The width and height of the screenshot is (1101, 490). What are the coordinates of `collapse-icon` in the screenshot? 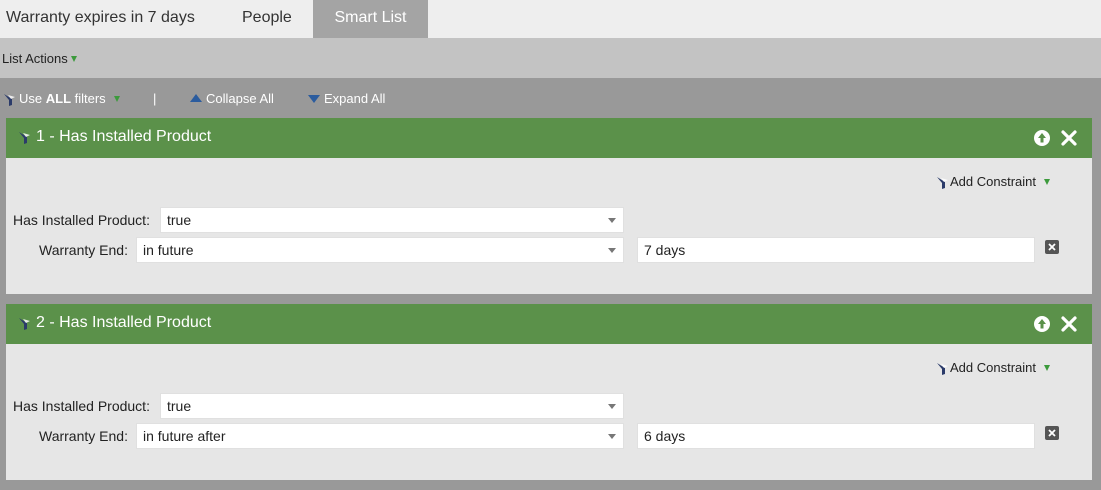 It's located at (196, 97).